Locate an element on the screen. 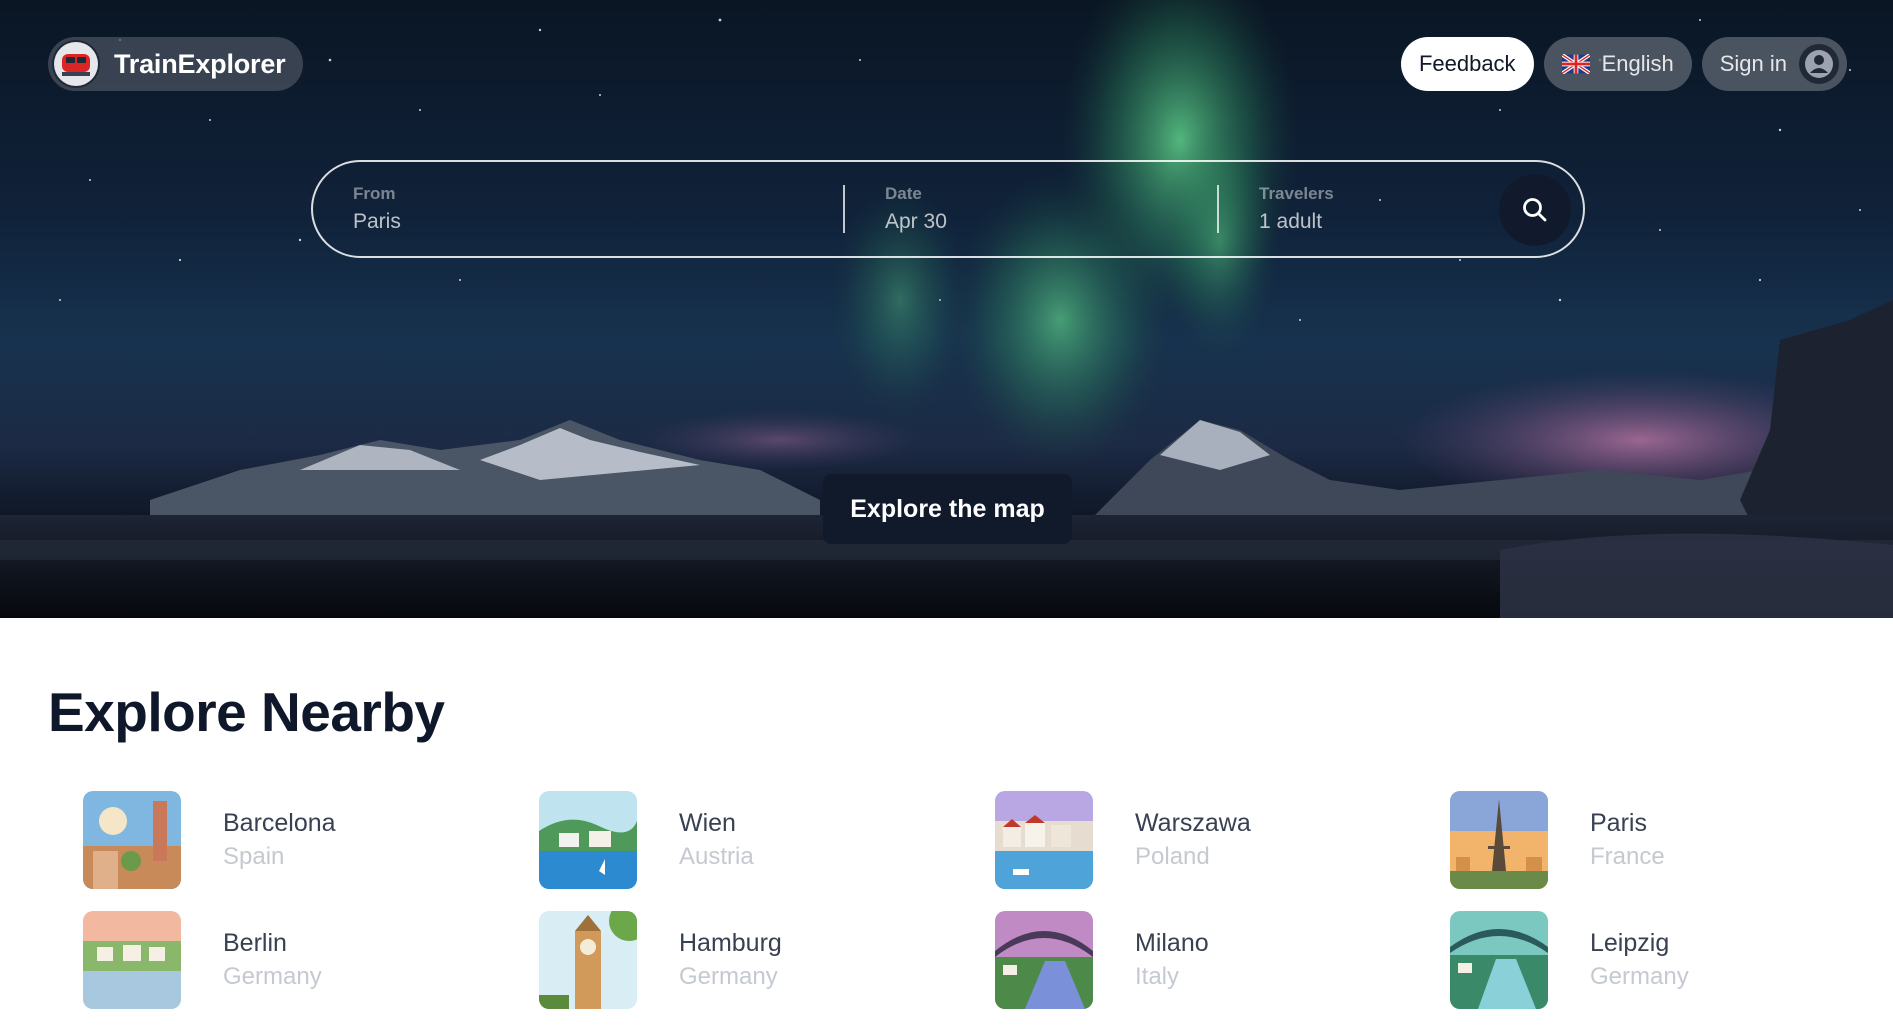  destination-card: Leipzig Germany is located at coordinates (1660, 960).